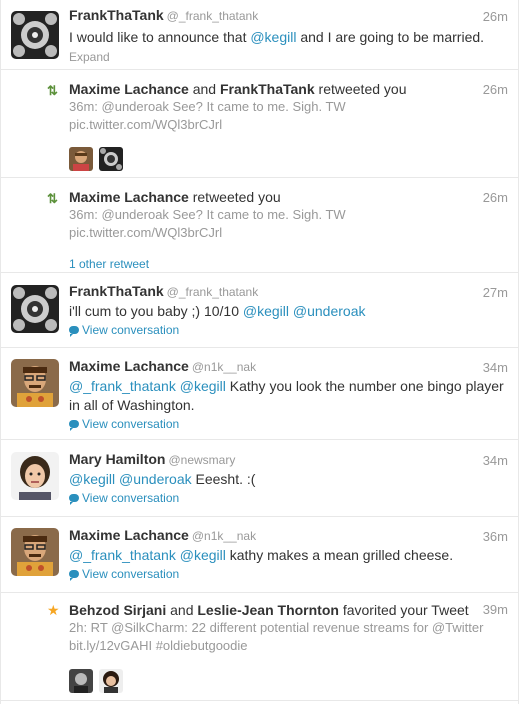  What do you see at coordinates (495, 609) in the screenshot?
I see `timestamp: 39m` at bounding box center [495, 609].